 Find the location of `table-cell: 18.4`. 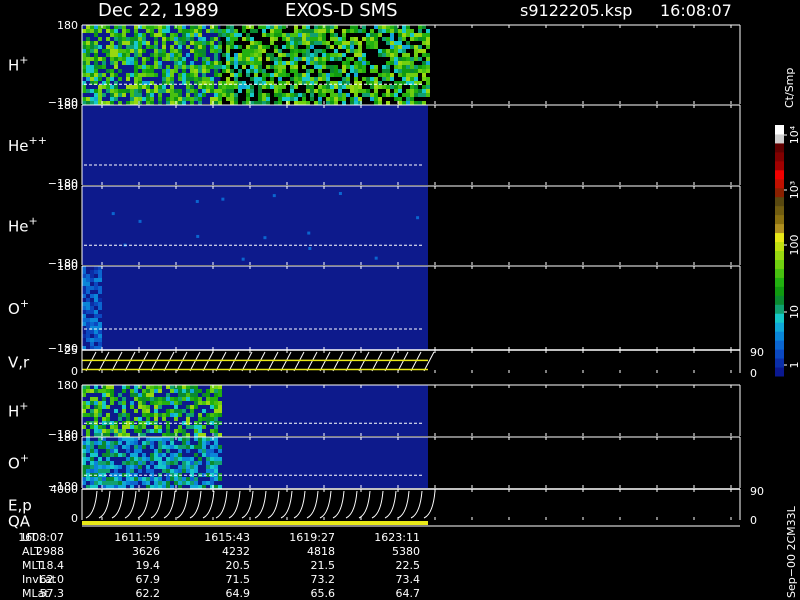

table-cell: 18.4 is located at coordinates (52, 565).